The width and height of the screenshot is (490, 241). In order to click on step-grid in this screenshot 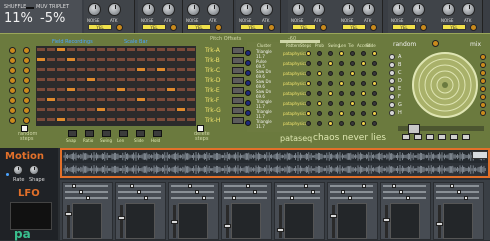, I will do `click(116, 86)`.